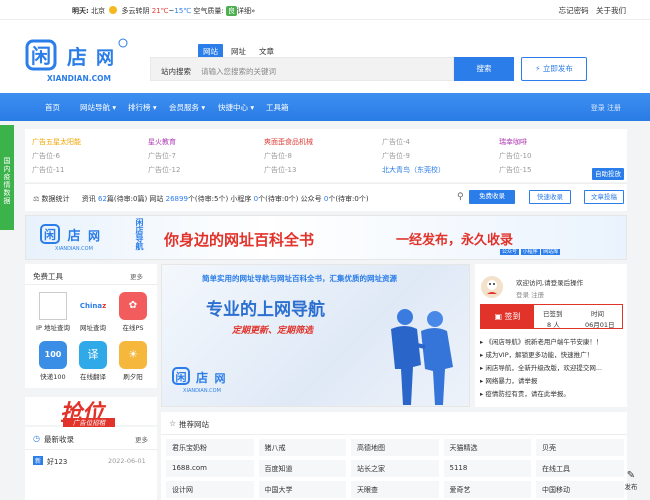 The height and width of the screenshot is (500, 650). What do you see at coordinates (611, 10) in the screenshot?
I see `about-us-link: 关于我们` at bounding box center [611, 10].